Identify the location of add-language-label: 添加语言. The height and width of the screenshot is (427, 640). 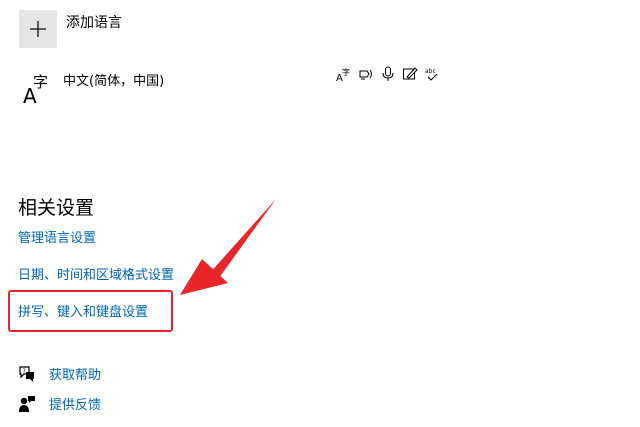
(94, 23).